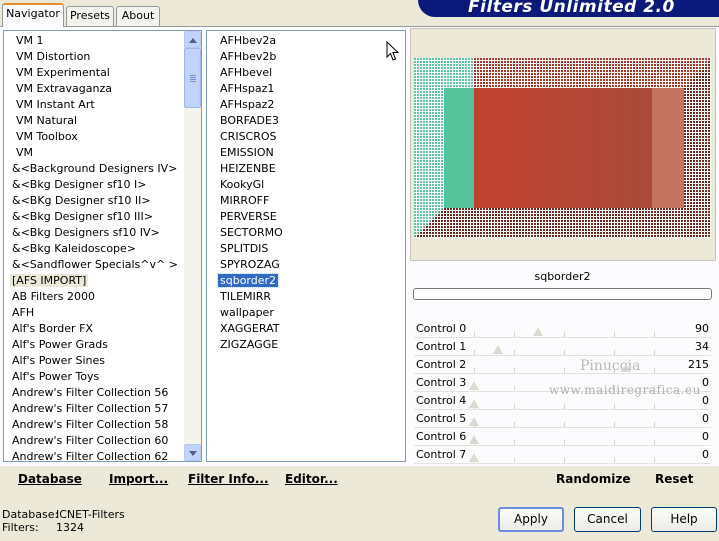  I want to click on category-item: &<Bkg Designer sf10 III>, so click(102, 217).